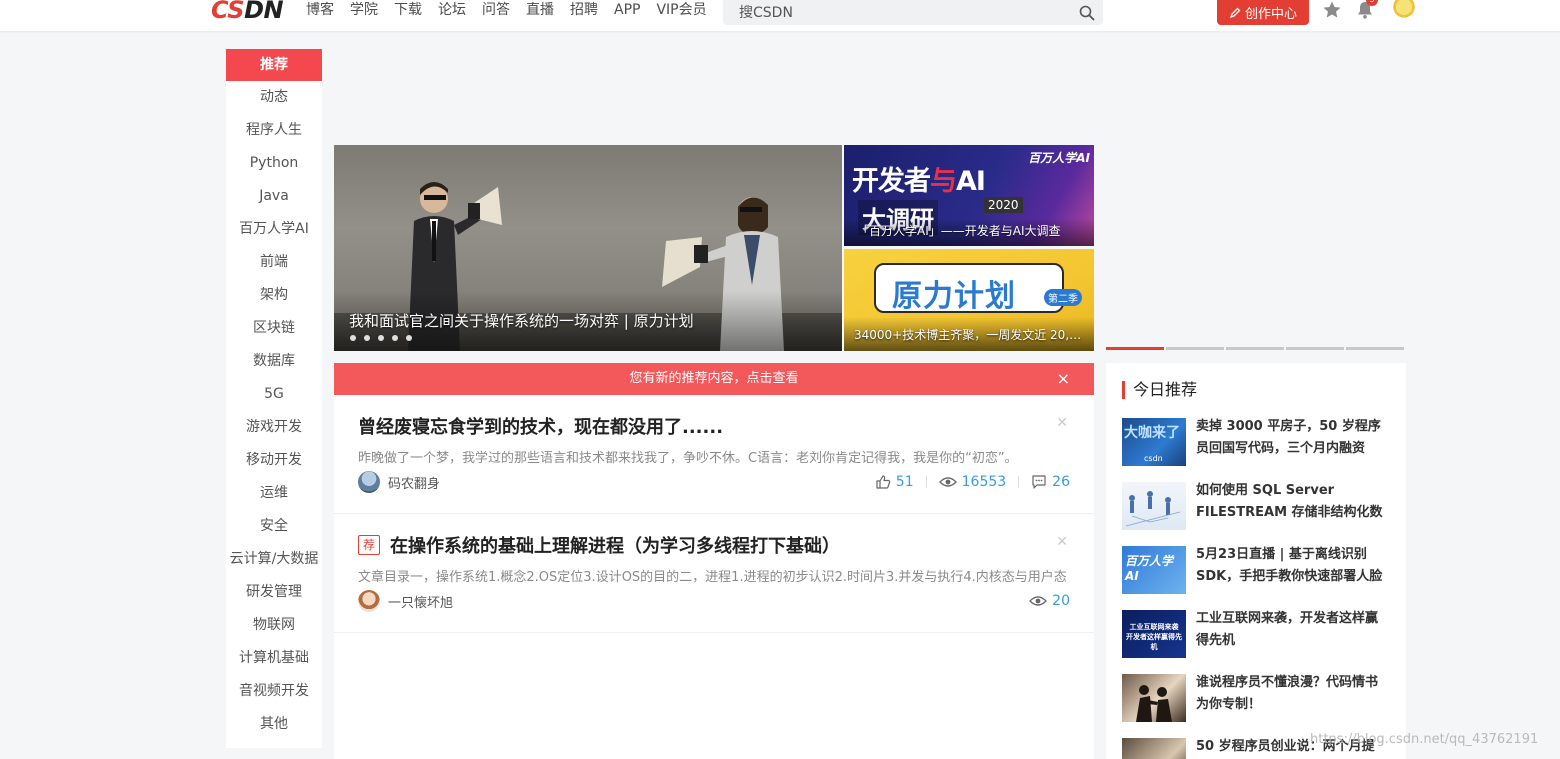  I want to click on logo-letters-dn: DN, so click(264, 12).